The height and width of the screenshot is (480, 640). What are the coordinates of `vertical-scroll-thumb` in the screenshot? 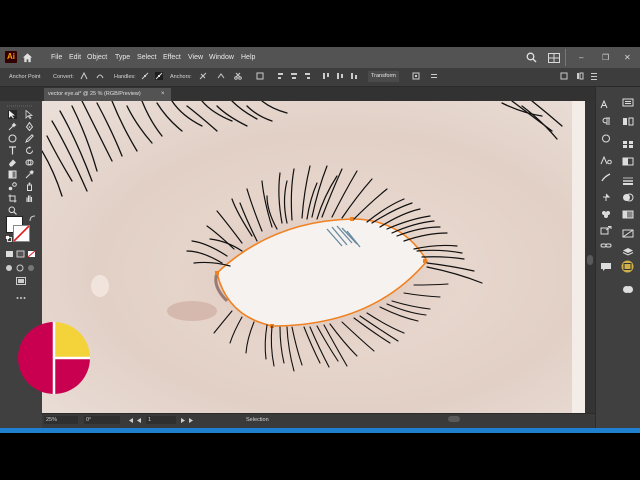 It's located at (590, 260).